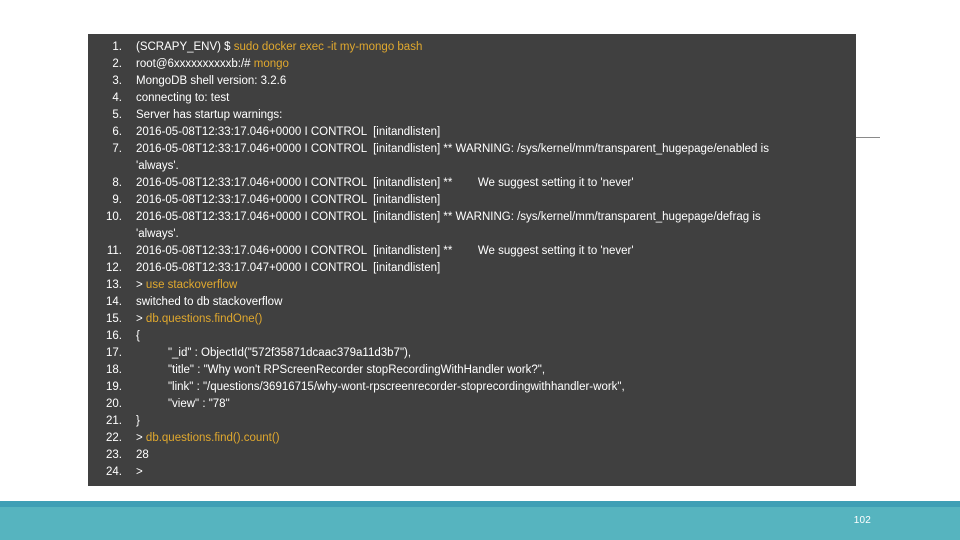 This screenshot has height=540, width=960. Describe the element at coordinates (117, 132) in the screenshot. I see `code-line-number: 6.` at that location.